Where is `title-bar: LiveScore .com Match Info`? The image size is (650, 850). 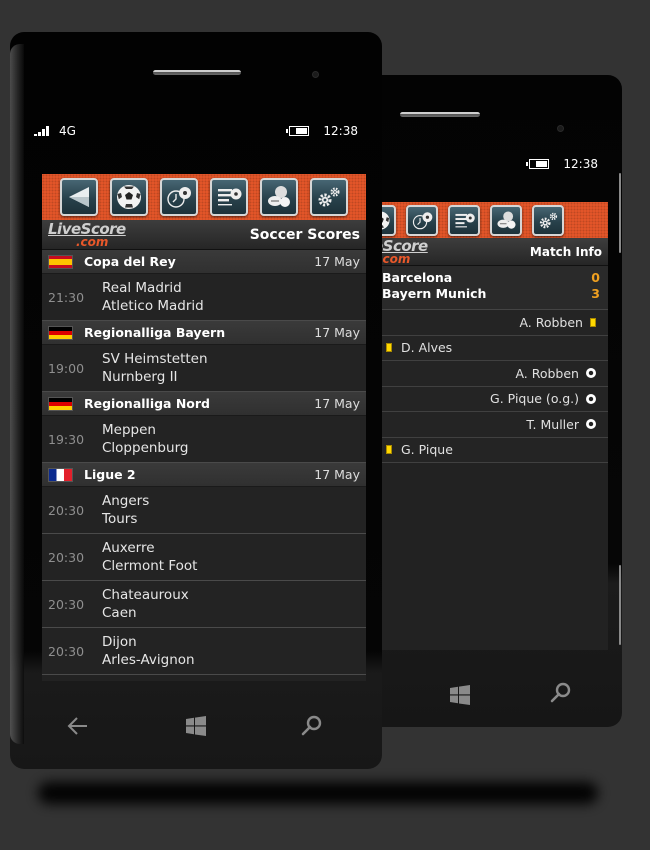
title-bar: LiveScore .com Match Info is located at coordinates (493, 252).